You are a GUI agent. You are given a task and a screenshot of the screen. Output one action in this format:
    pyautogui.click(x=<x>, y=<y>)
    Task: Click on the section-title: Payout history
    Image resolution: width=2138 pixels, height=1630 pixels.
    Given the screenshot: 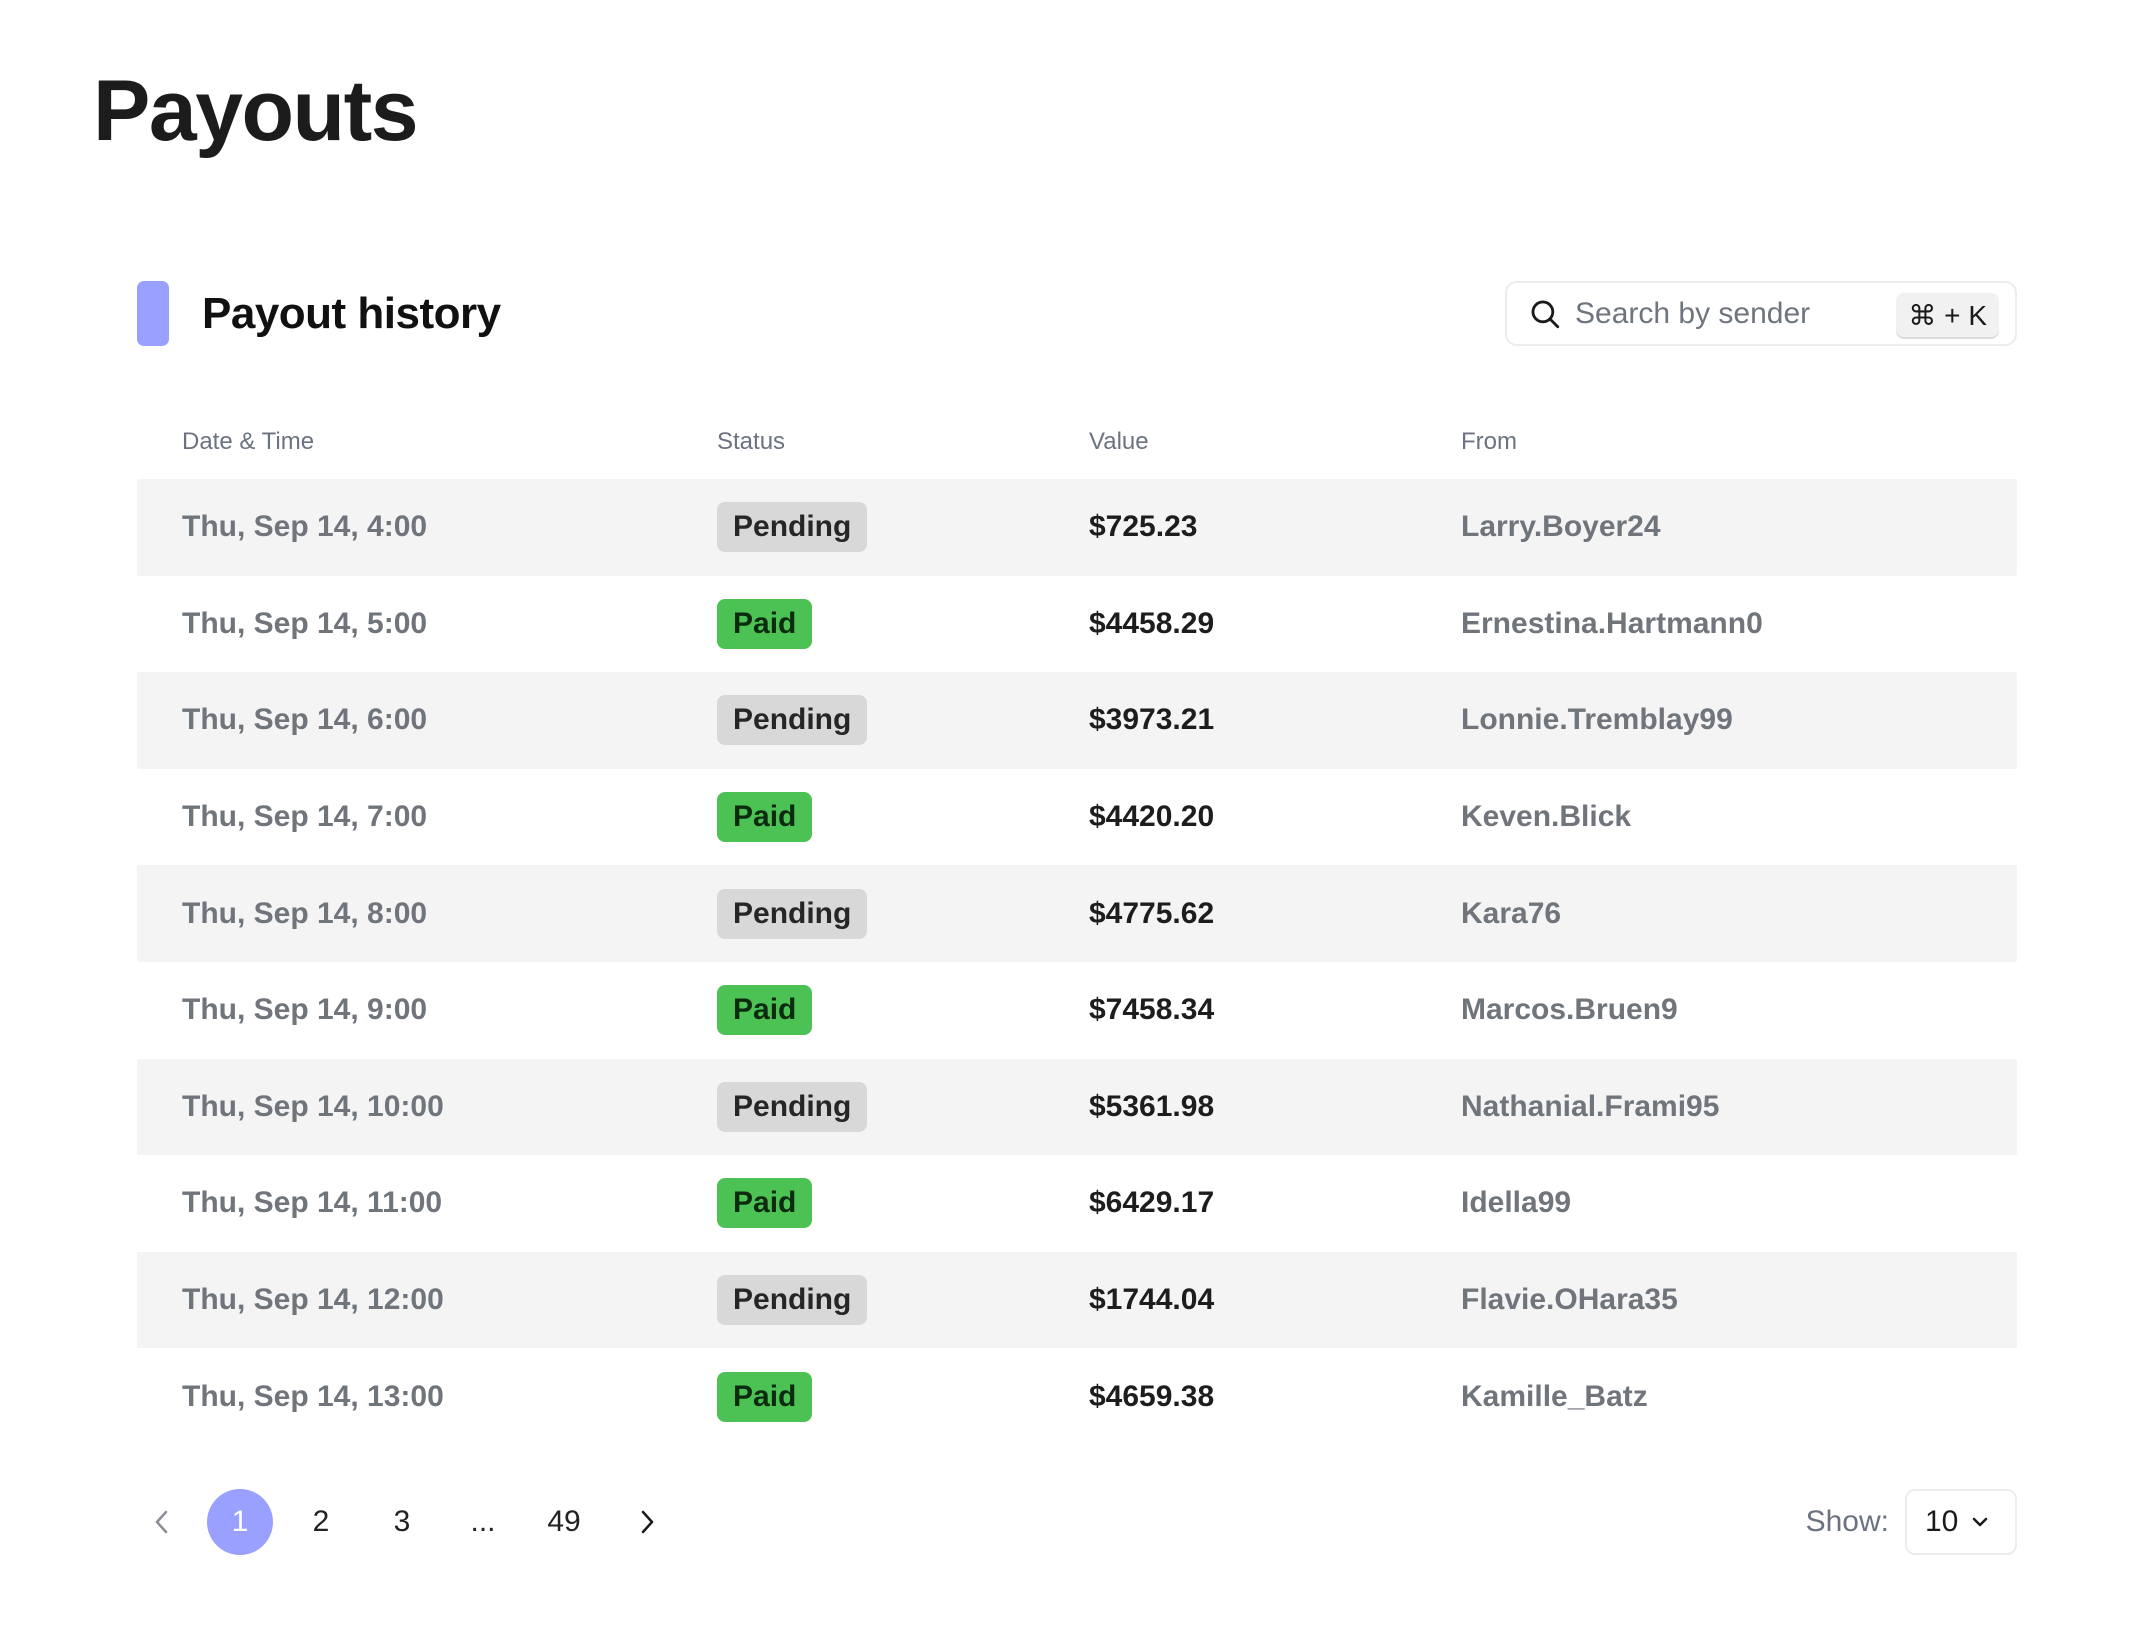 What is the action you would take?
    pyautogui.click(x=351, y=313)
    